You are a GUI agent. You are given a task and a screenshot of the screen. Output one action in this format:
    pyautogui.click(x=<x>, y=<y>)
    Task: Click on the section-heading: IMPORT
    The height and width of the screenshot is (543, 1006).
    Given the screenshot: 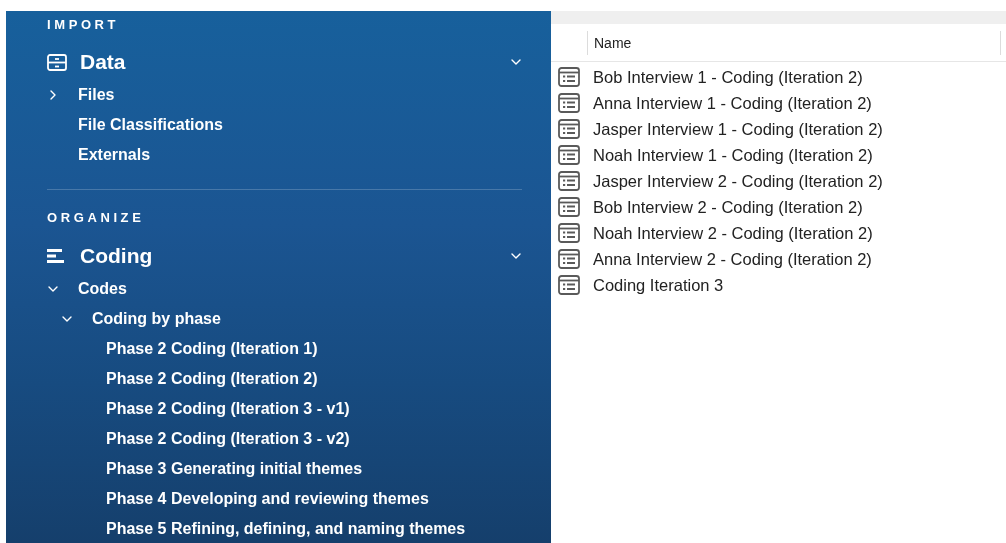 What is the action you would take?
    pyautogui.click(x=83, y=25)
    